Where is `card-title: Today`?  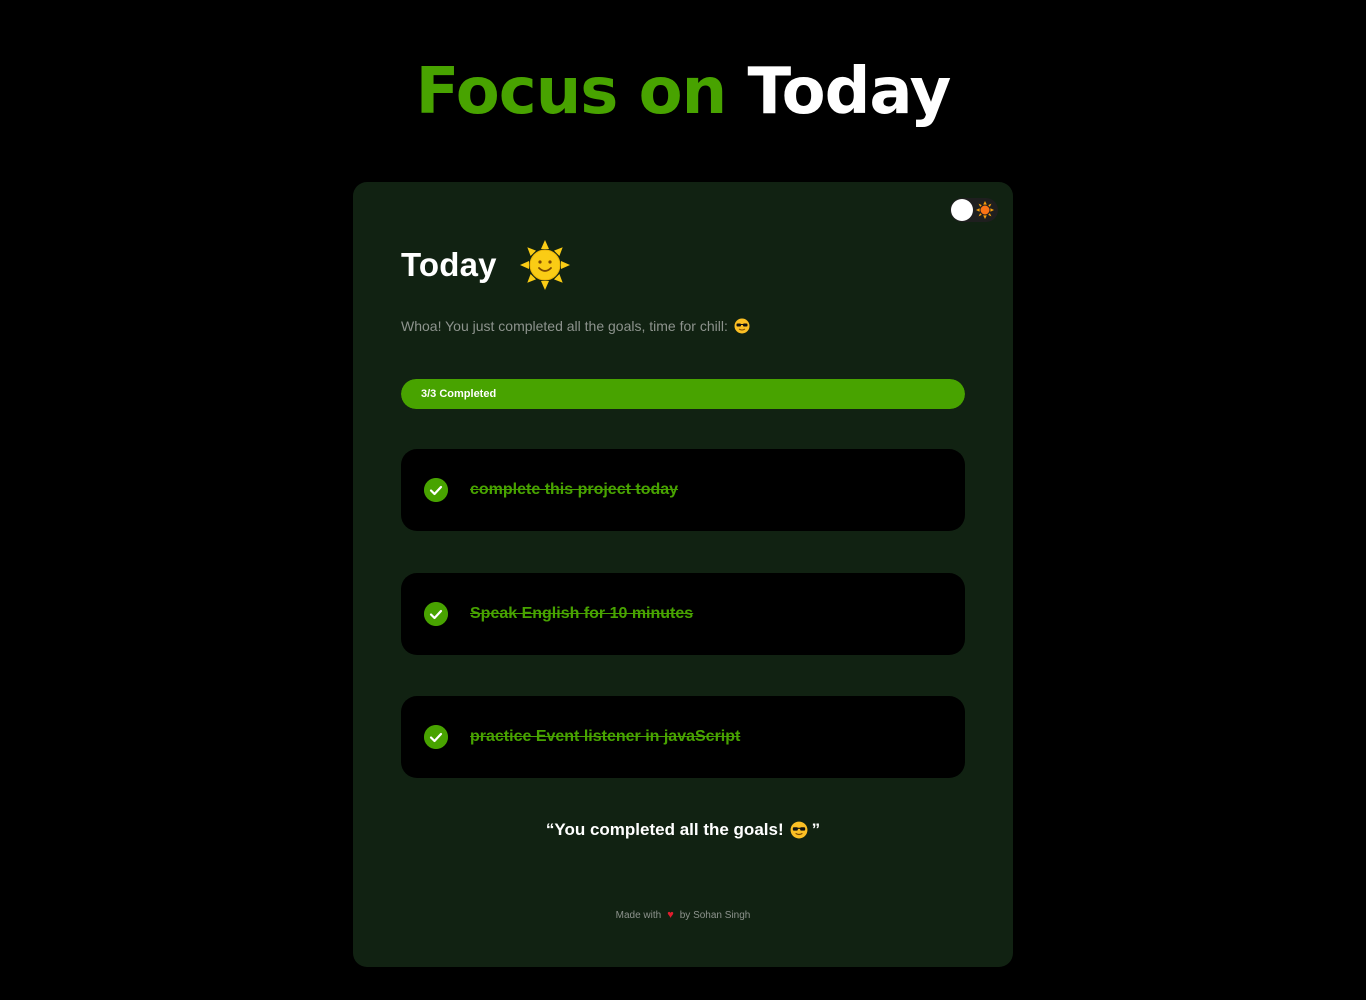
card-title: Today is located at coordinates (449, 264).